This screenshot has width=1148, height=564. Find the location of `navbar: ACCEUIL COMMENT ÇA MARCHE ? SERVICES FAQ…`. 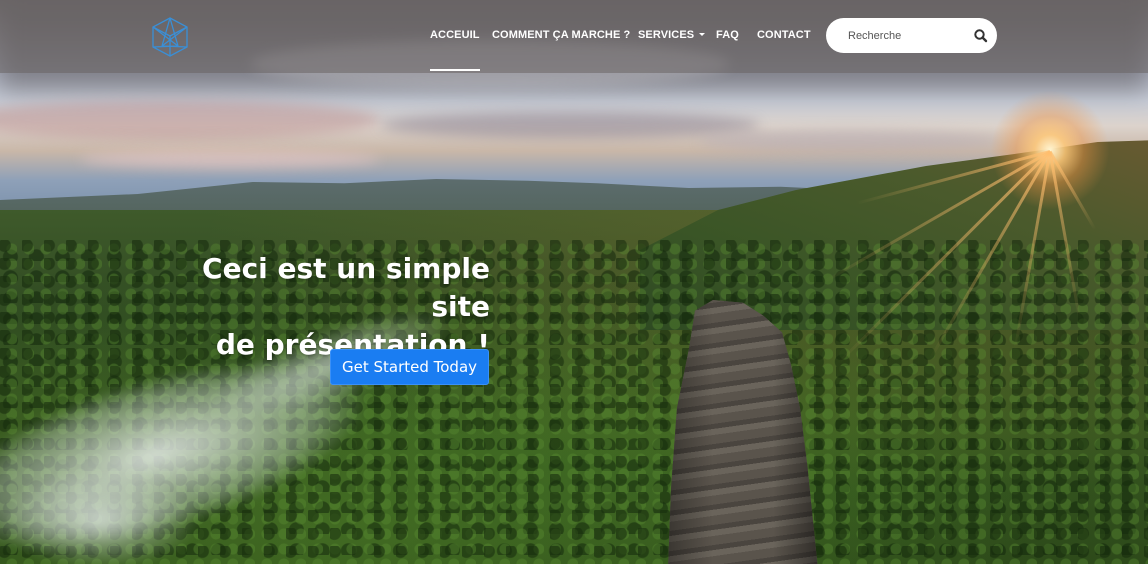

navbar: ACCEUIL COMMENT ÇA MARCHE ? SERVICES FAQ… is located at coordinates (574, 36).